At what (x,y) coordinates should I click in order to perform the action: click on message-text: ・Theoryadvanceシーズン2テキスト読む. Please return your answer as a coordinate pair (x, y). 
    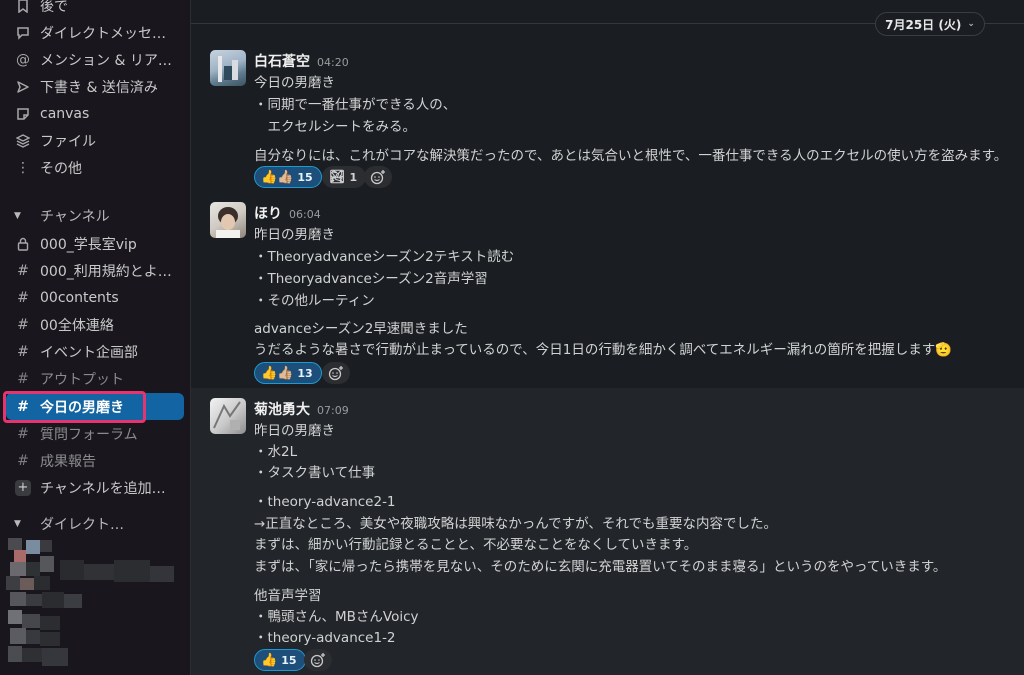
    Looking at the image, I should click on (384, 257).